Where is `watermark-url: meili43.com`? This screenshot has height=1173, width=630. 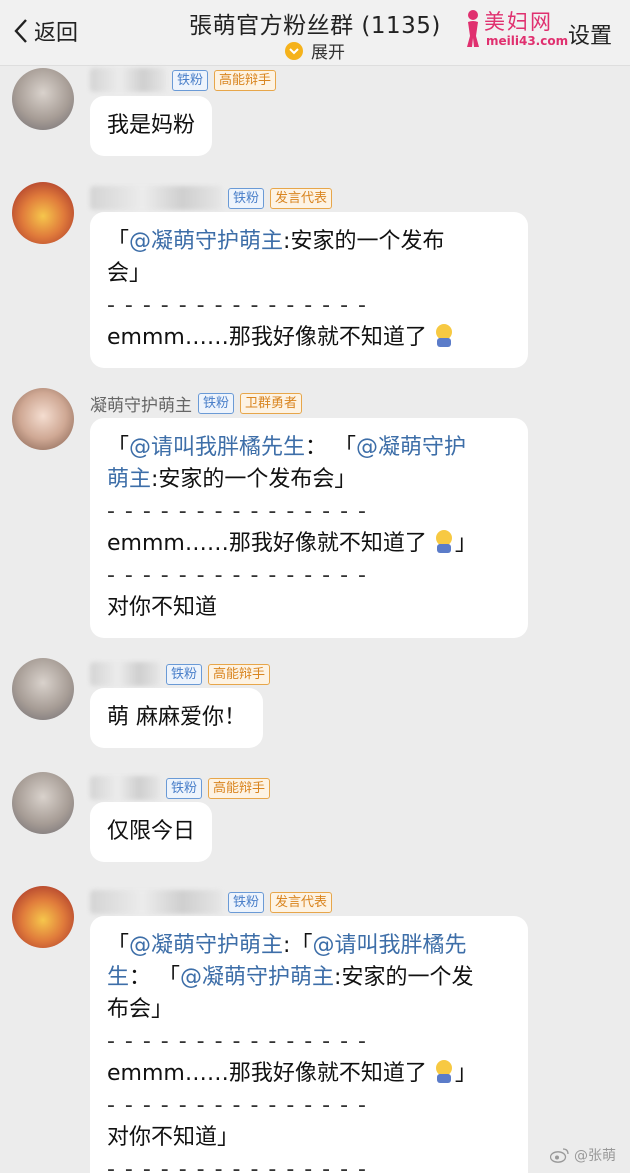
watermark-url: meili43.com is located at coordinates (527, 41).